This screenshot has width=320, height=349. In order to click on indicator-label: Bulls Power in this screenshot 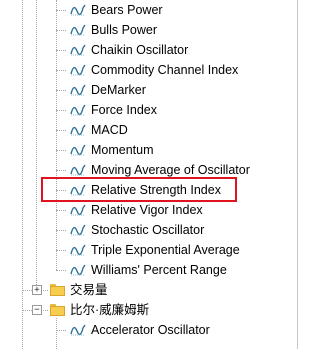, I will do `click(124, 30)`.